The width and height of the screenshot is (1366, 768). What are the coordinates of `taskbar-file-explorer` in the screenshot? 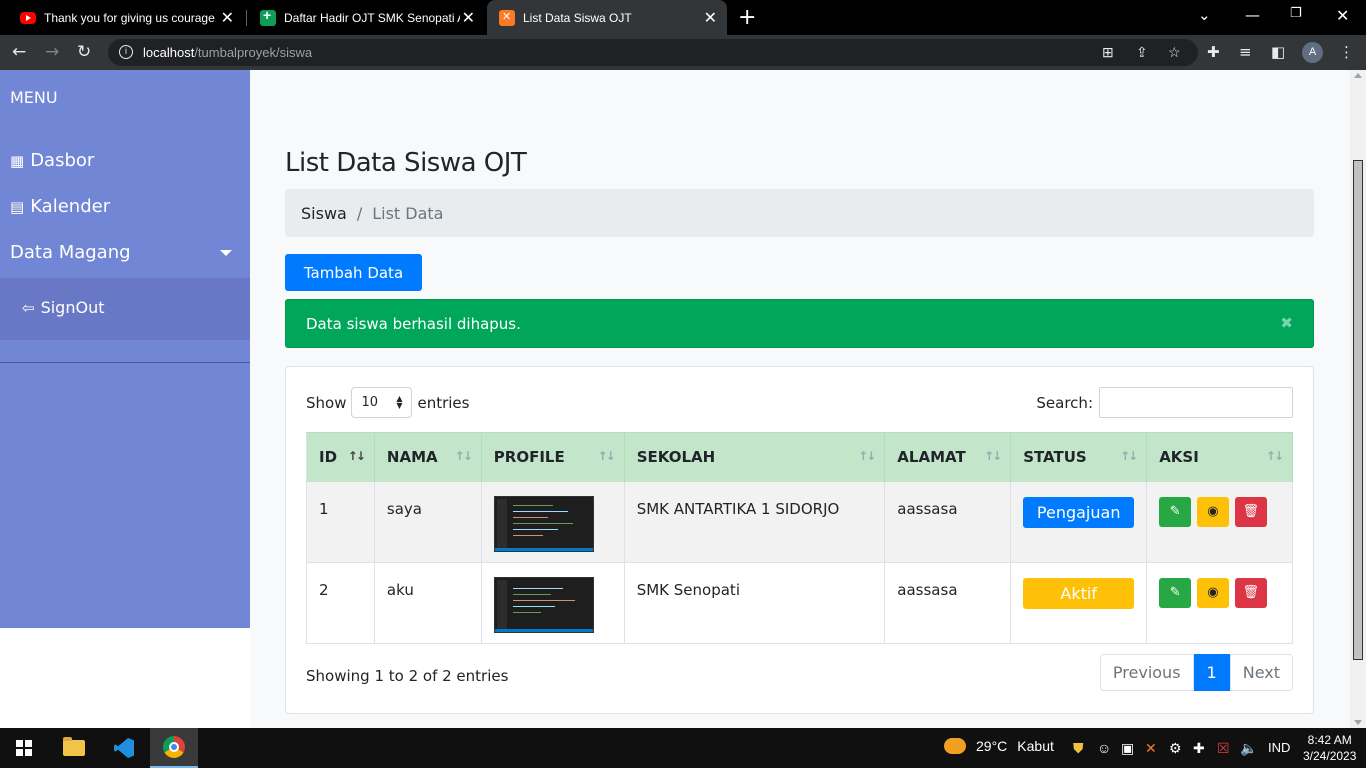 It's located at (74, 748).